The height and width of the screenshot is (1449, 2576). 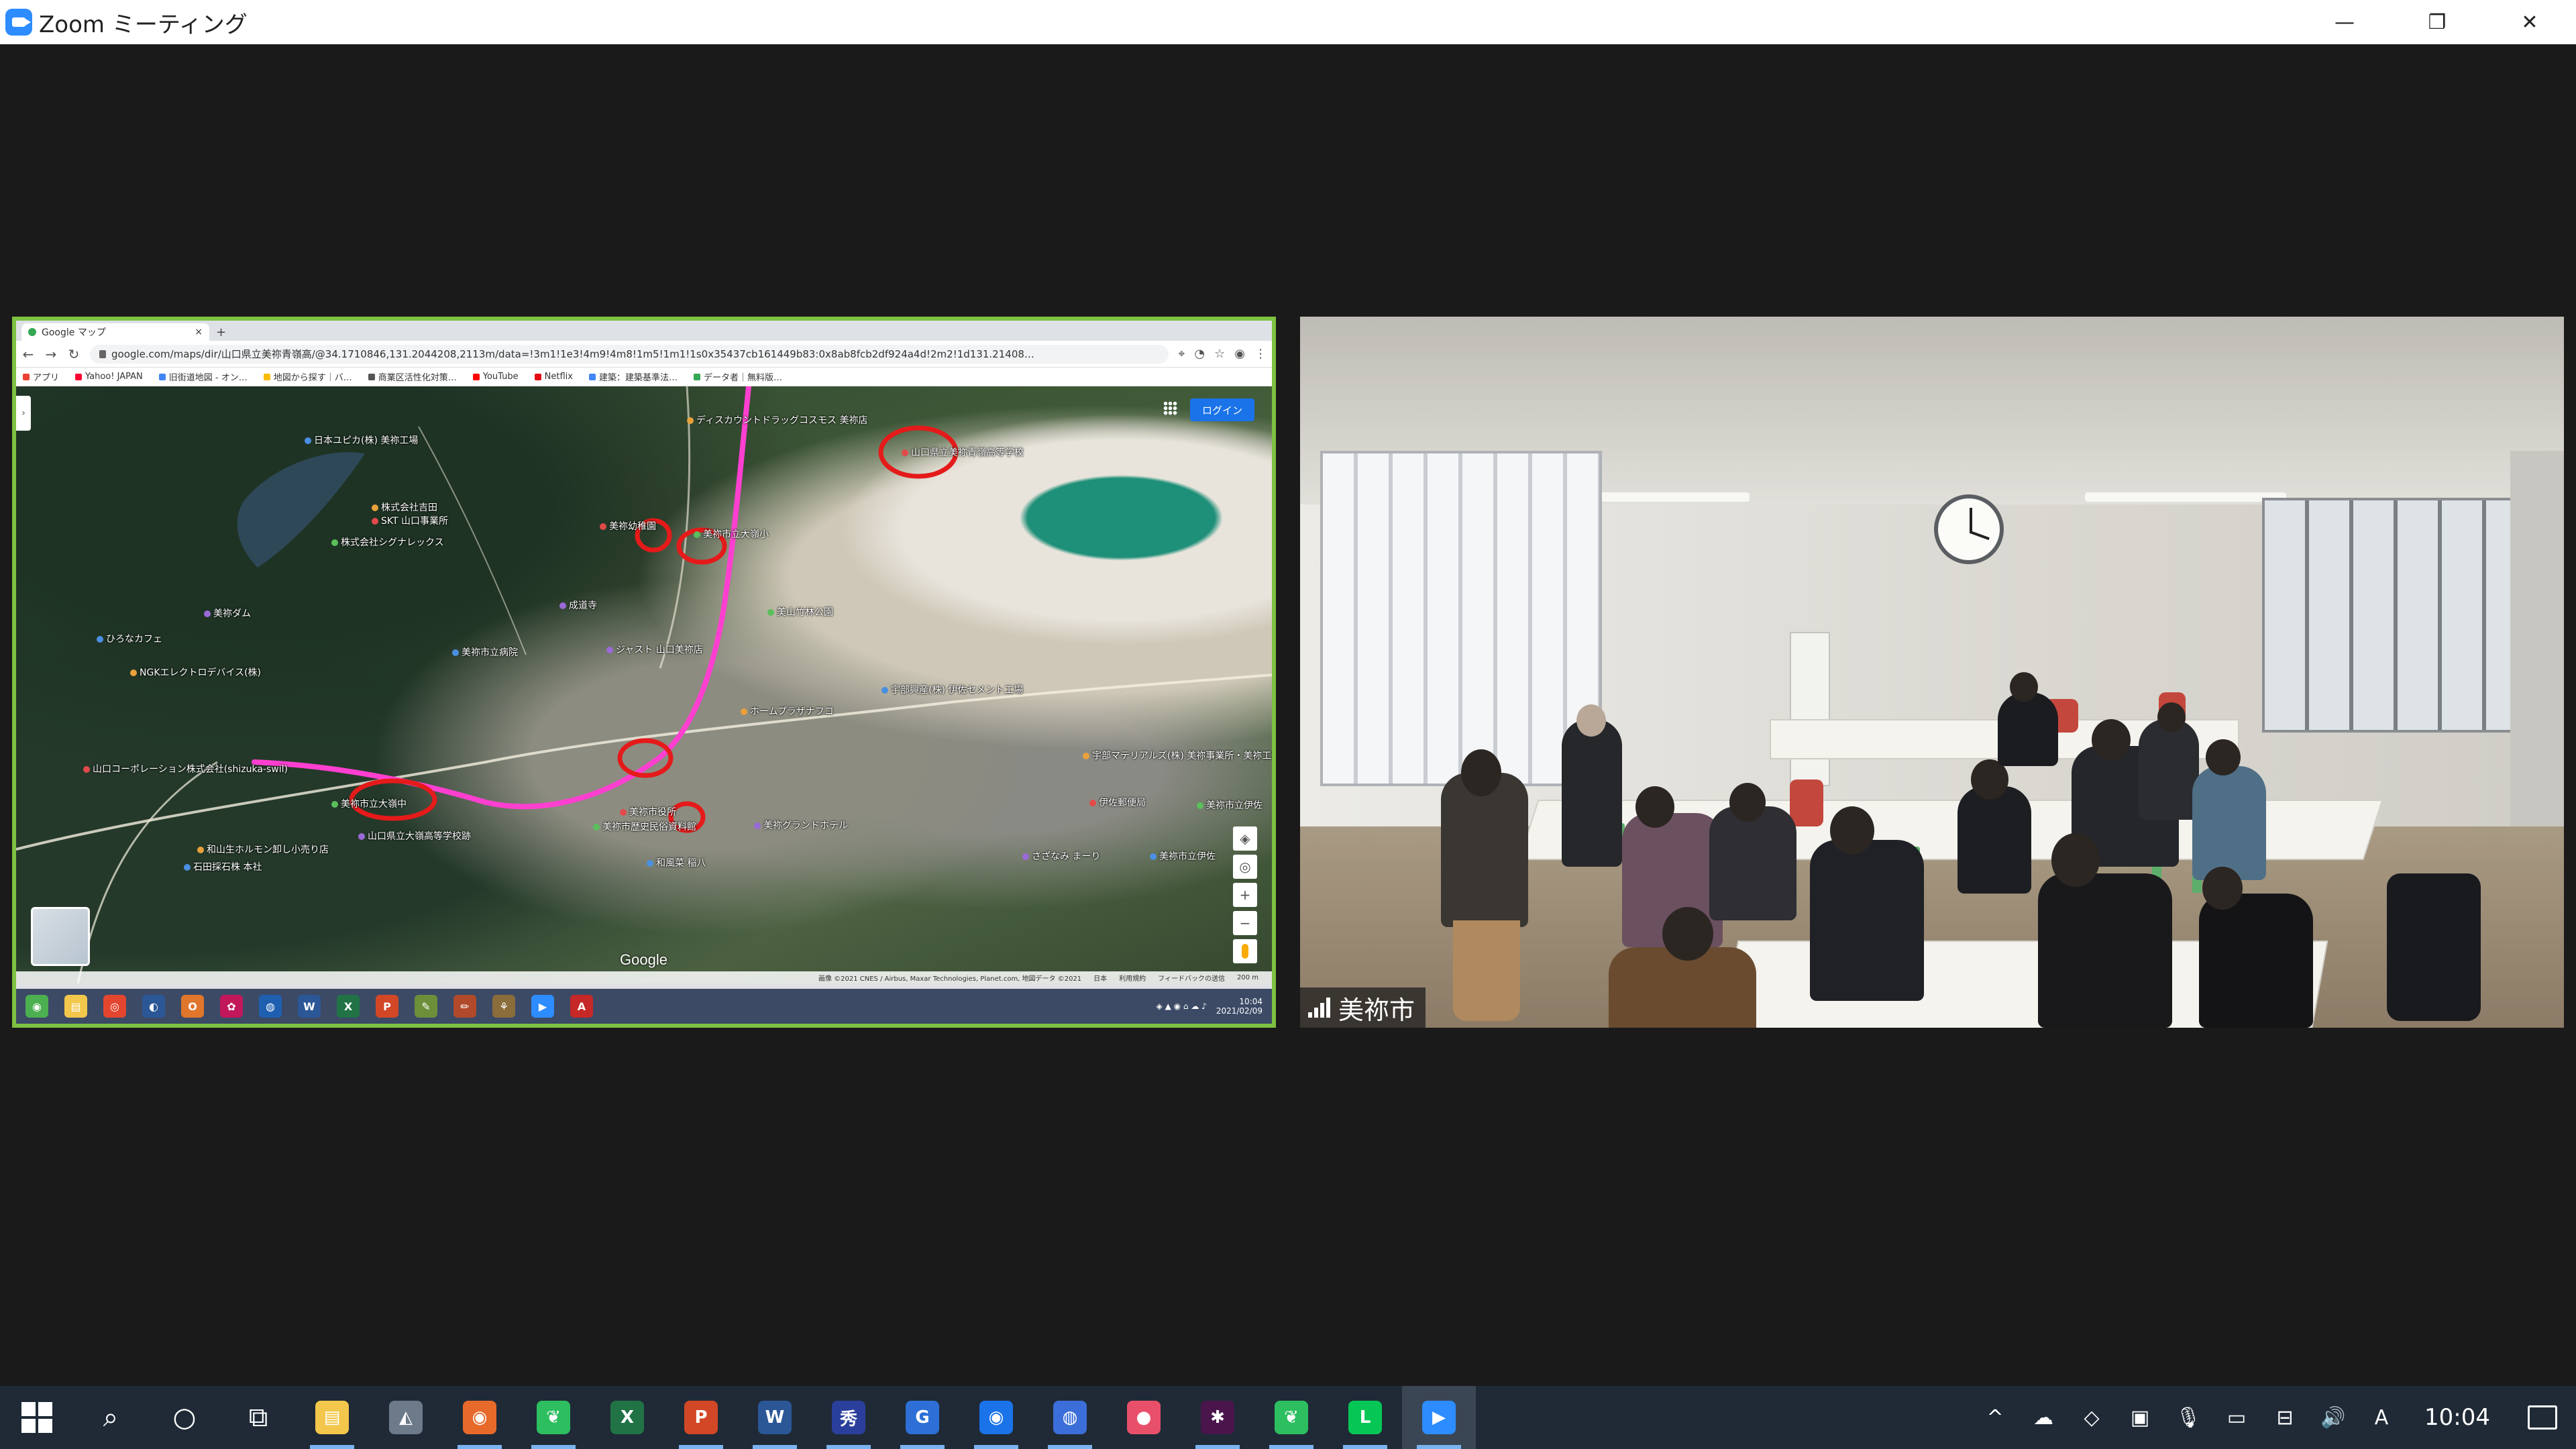 I want to click on file-explorer-button: ▤, so click(x=332, y=1417).